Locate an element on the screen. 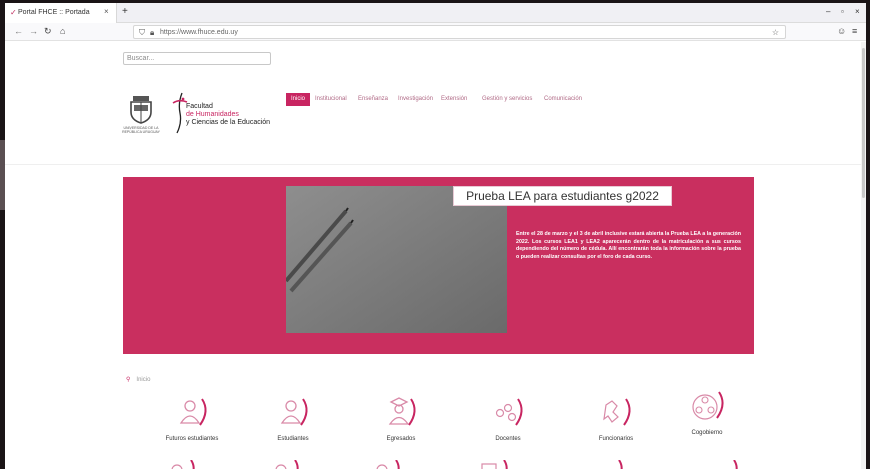 The height and width of the screenshot is (469, 870). banner-photo is located at coordinates (396, 259).